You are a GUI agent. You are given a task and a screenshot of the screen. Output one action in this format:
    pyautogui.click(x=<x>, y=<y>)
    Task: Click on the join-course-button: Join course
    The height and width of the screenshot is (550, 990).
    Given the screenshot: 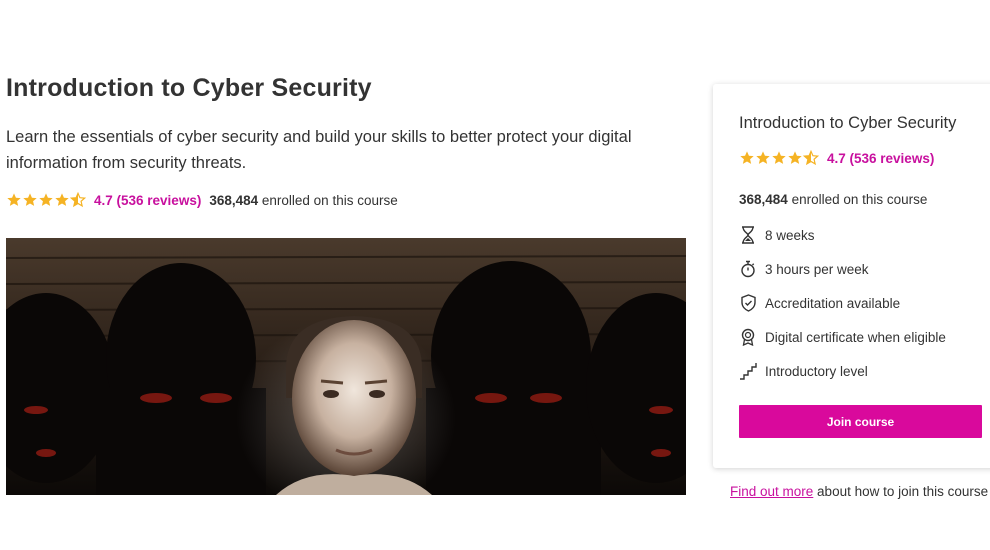 What is the action you would take?
    pyautogui.click(x=860, y=421)
    